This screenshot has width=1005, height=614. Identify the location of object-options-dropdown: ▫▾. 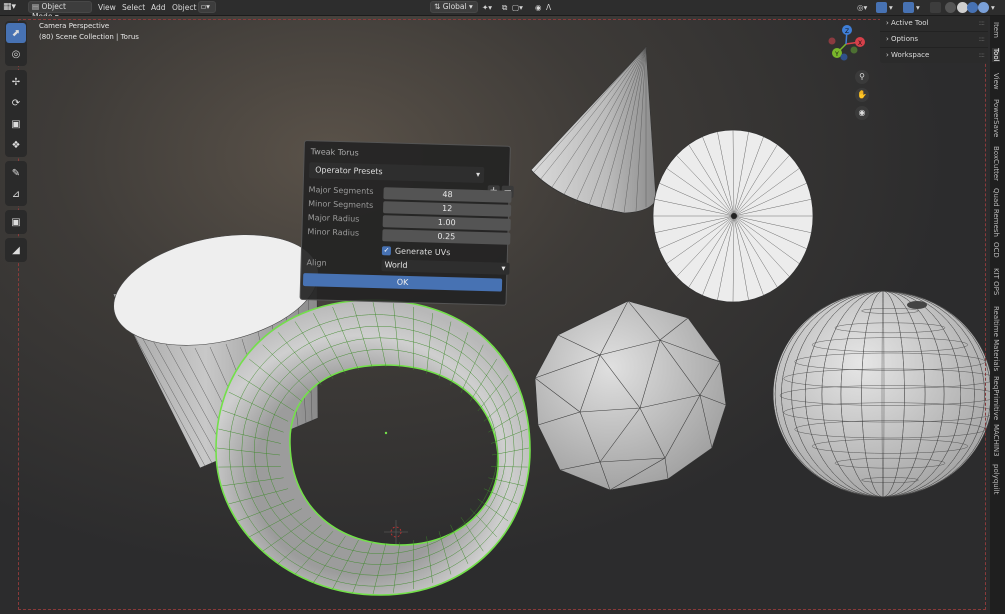
(207, 7).